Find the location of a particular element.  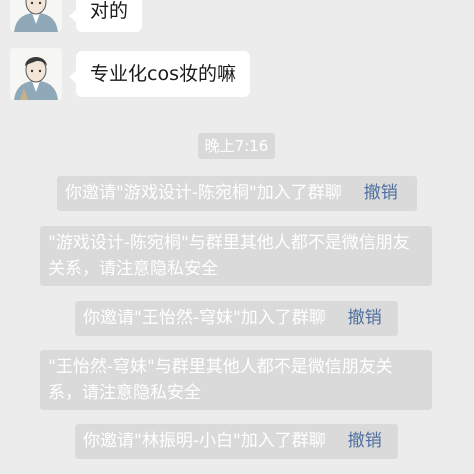

system-message: "王怡然-穹妹"与群里其他人都不是微信朋友关系，请注意隐私安全 is located at coordinates (236, 380).